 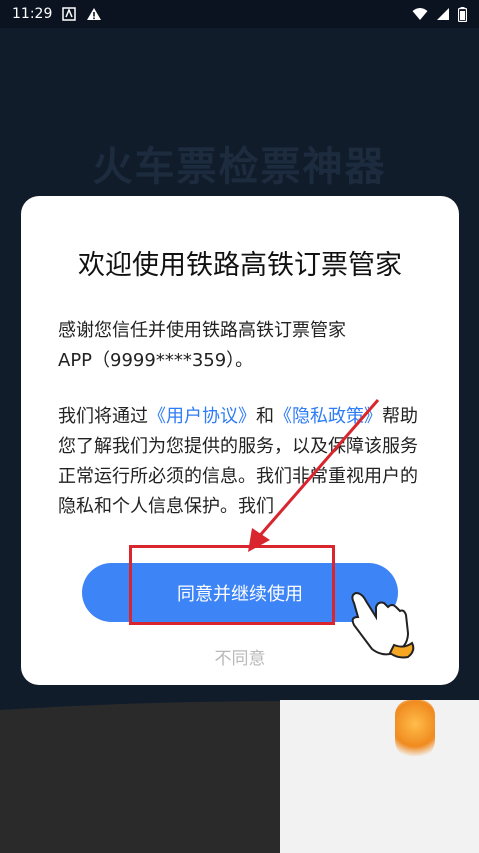 What do you see at coordinates (420, 14) in the screenshot?
I see `wifi-icon` at bounding box center [420, 14].